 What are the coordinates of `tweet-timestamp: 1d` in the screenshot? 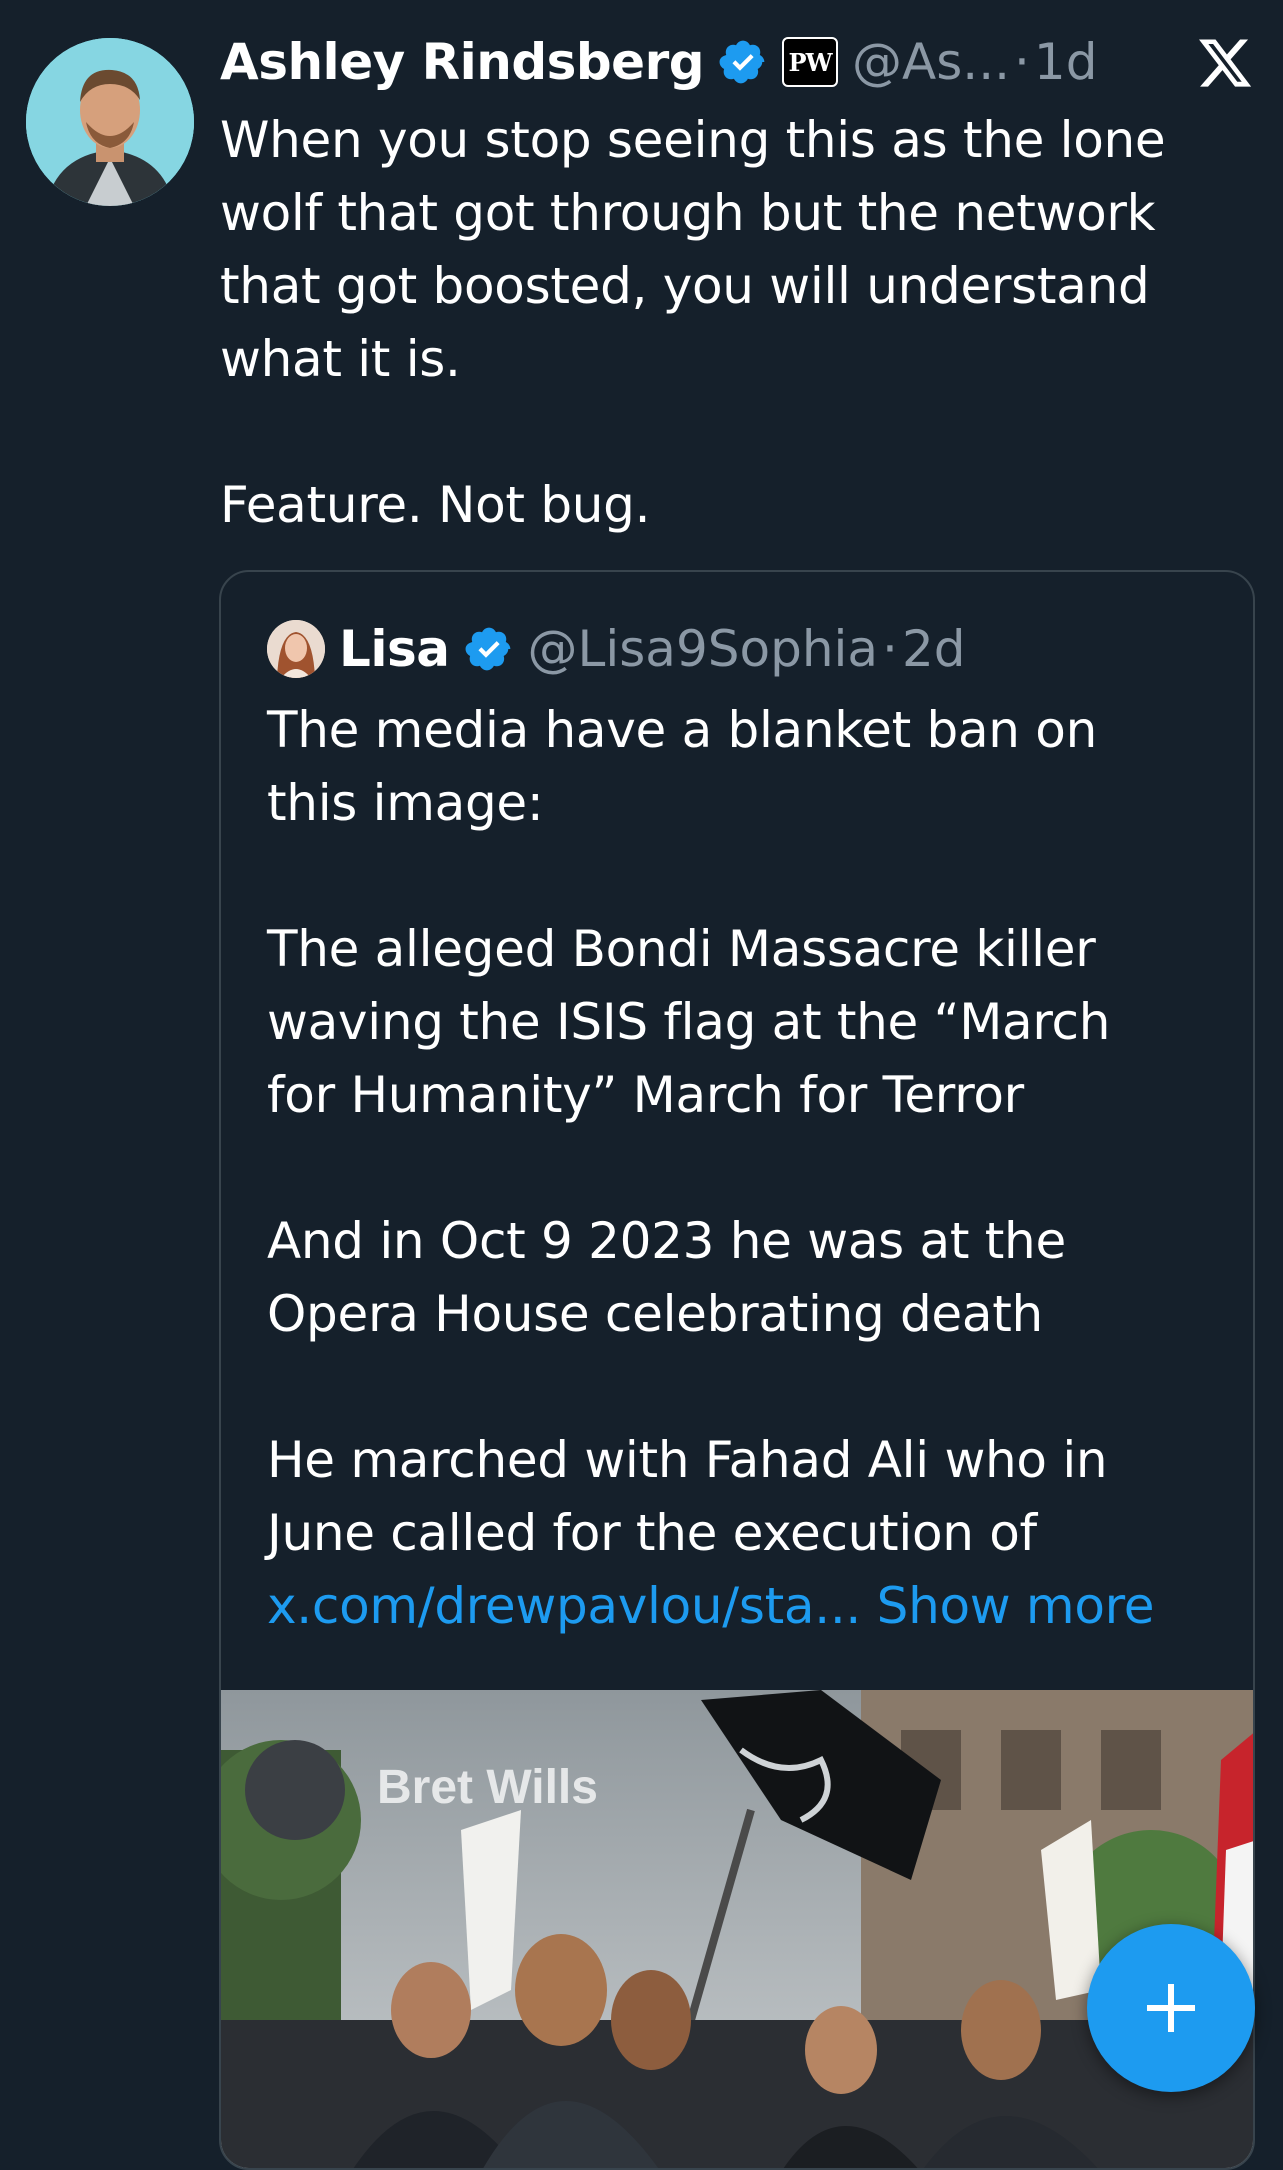 It's located at (1066, 62).